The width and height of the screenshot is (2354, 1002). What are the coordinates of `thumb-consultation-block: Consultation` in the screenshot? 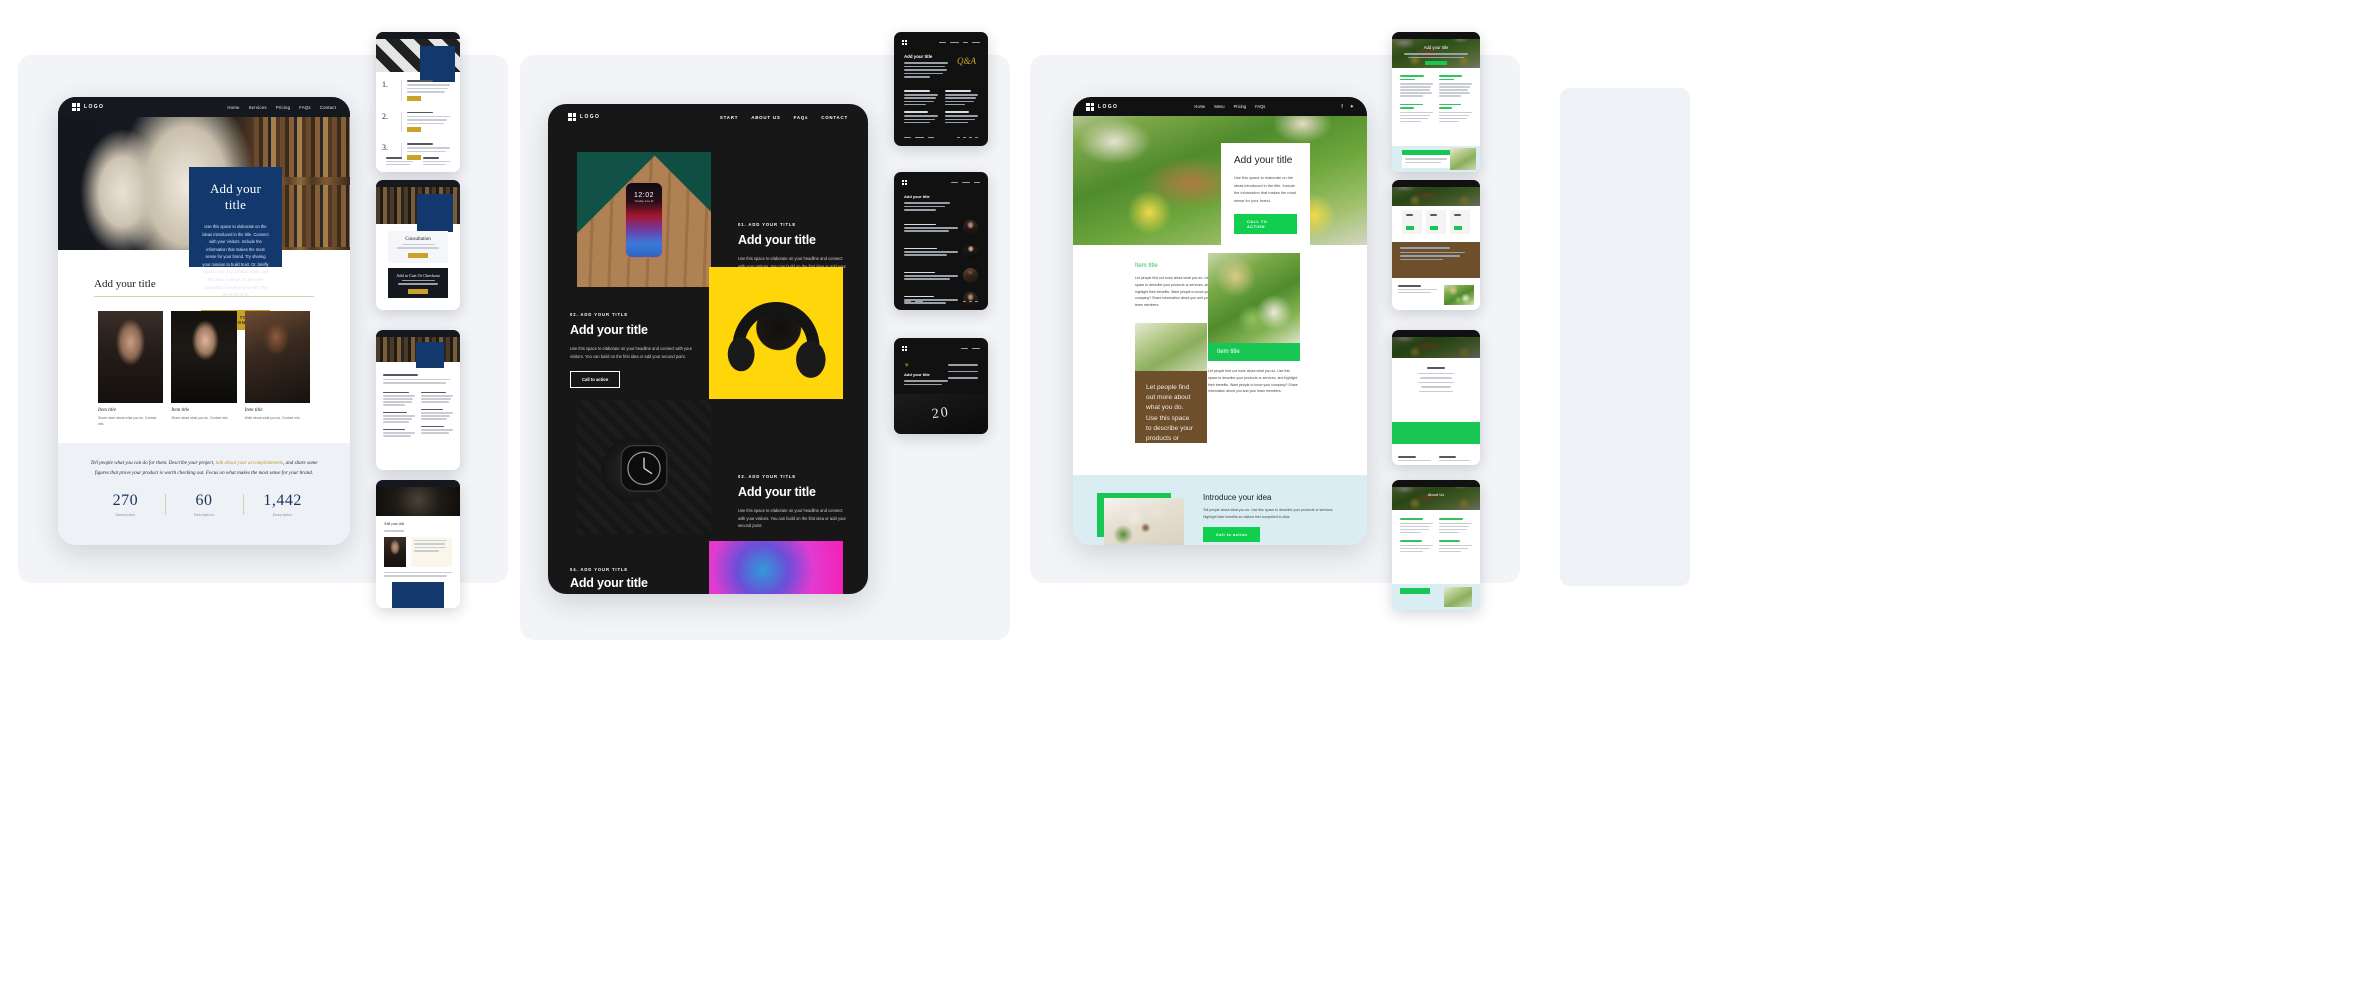 It's located at (418, 247).